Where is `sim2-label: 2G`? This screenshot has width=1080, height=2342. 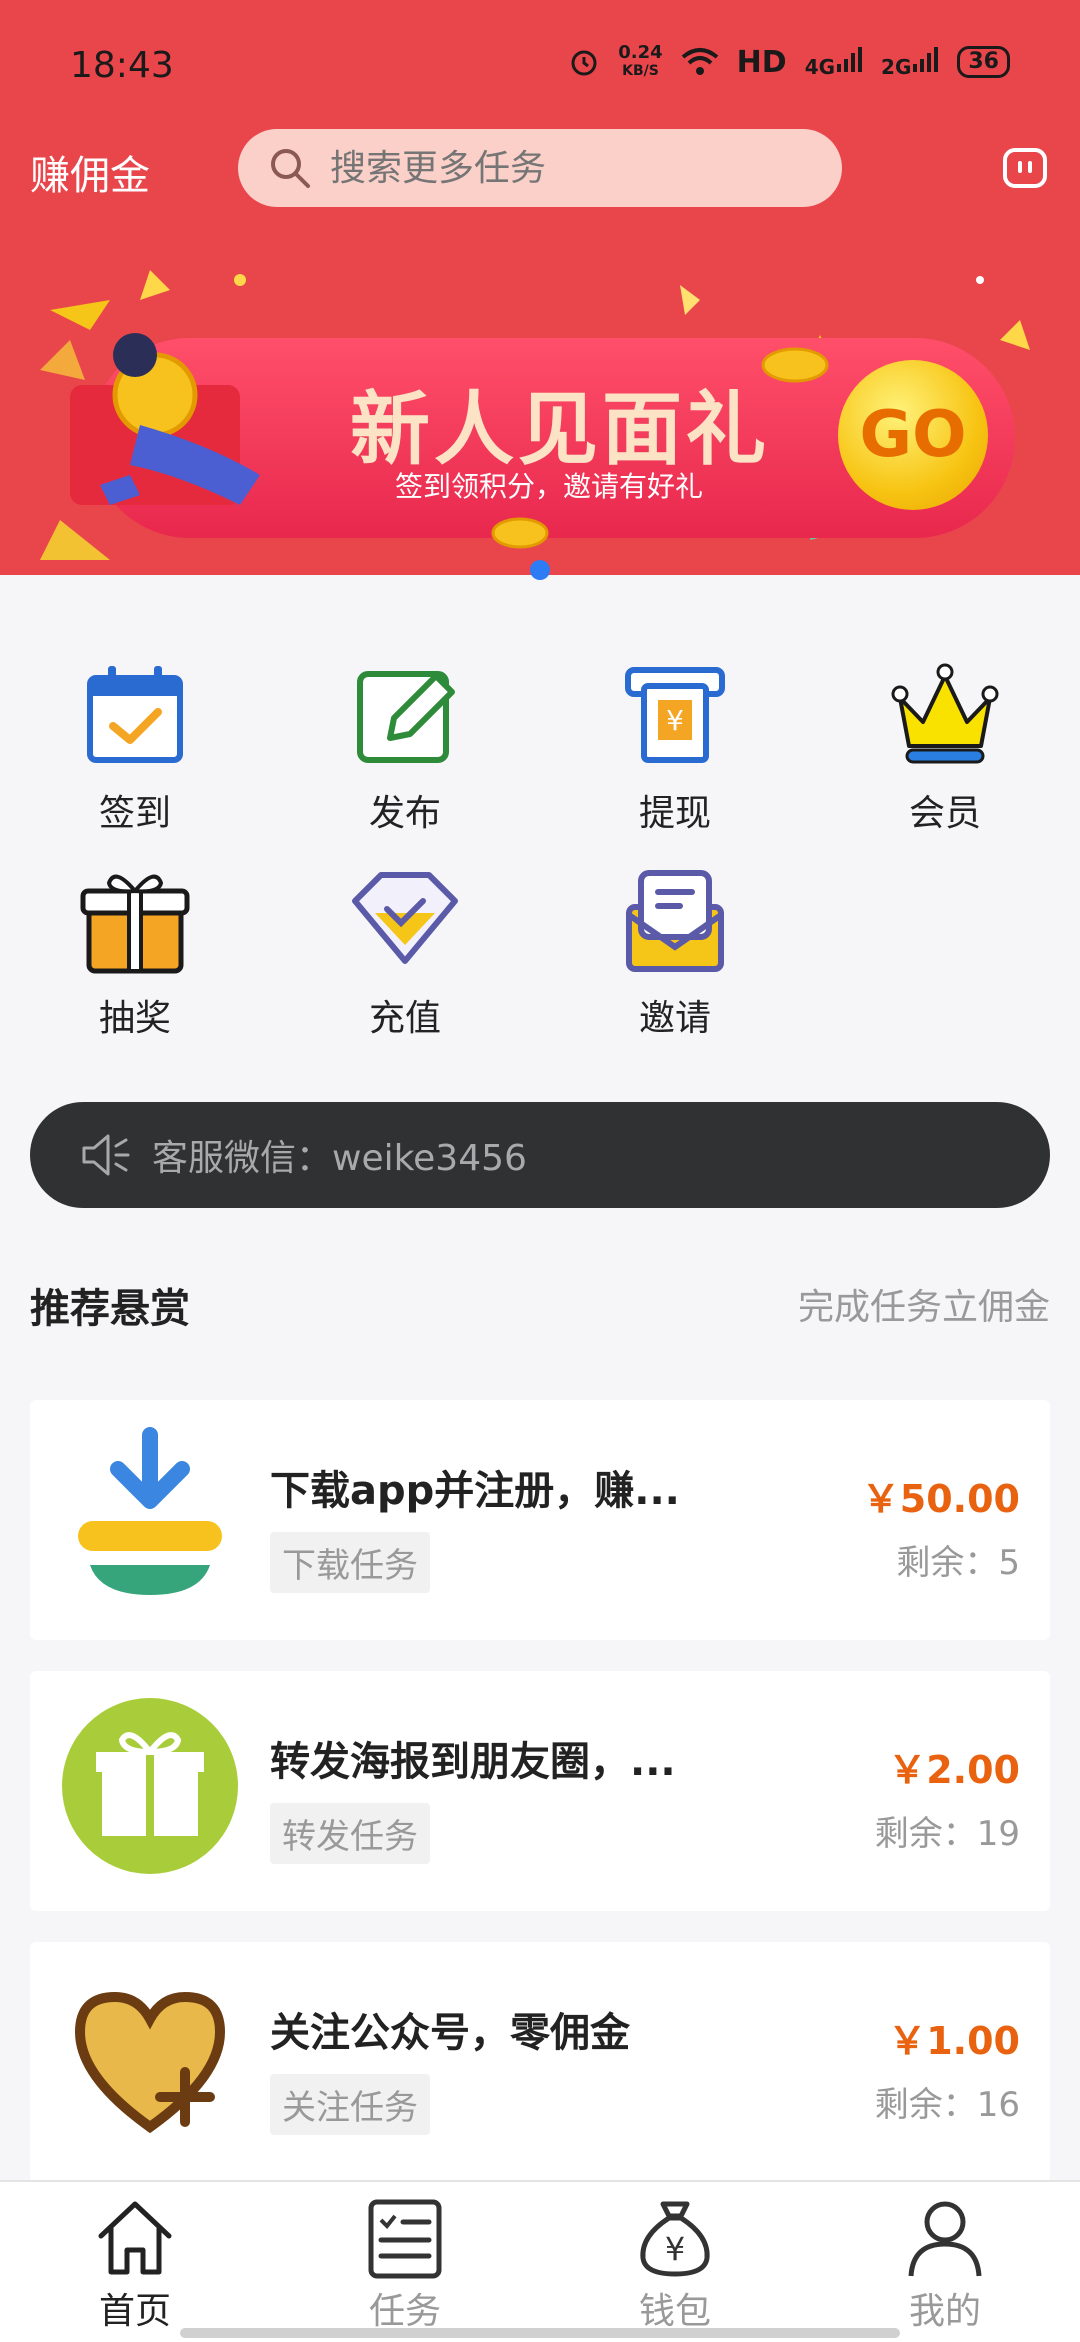 sim2-label: 2G is located at coordinates (896, 66).